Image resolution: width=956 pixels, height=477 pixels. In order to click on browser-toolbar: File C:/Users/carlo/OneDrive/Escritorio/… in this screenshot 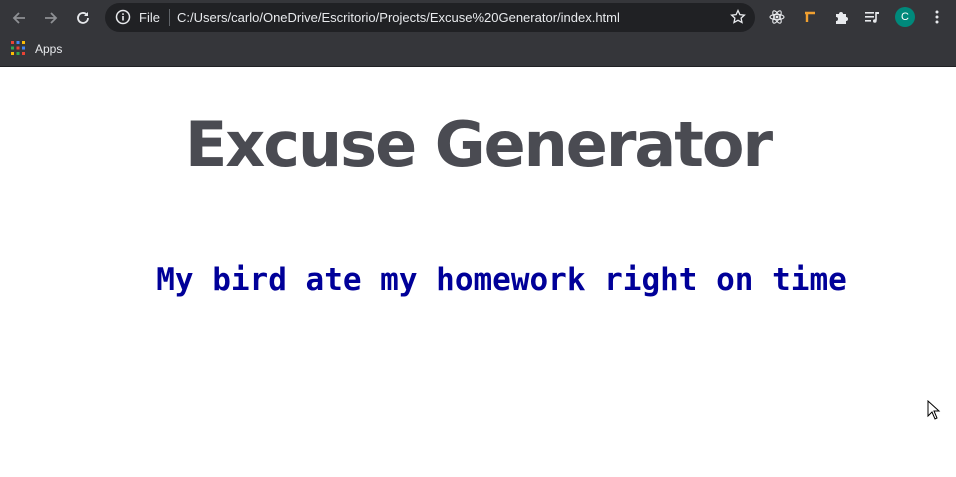, I will do `click(478, 17)`.